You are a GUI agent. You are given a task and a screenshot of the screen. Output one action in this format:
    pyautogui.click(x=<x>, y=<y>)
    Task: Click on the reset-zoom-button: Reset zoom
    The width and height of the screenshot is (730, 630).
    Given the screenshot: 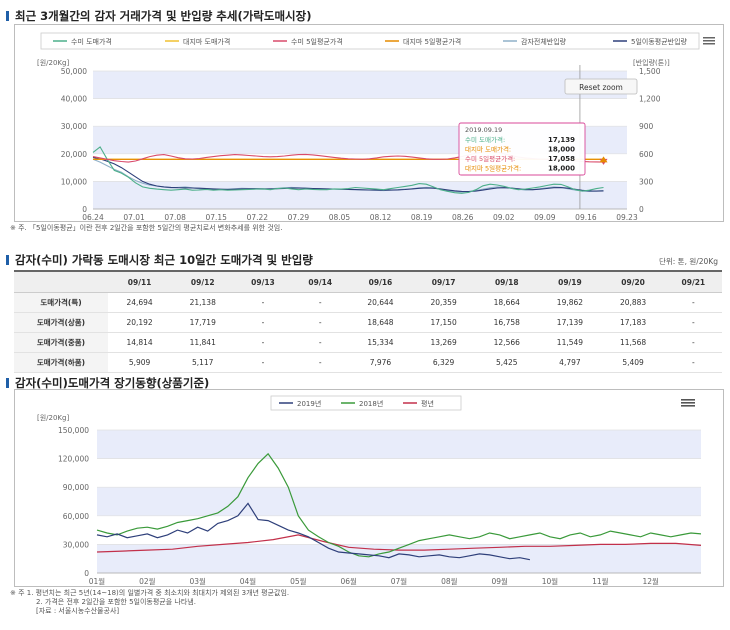 What is the action you would take?
    pyautogui.click(x=601, y=86)
    